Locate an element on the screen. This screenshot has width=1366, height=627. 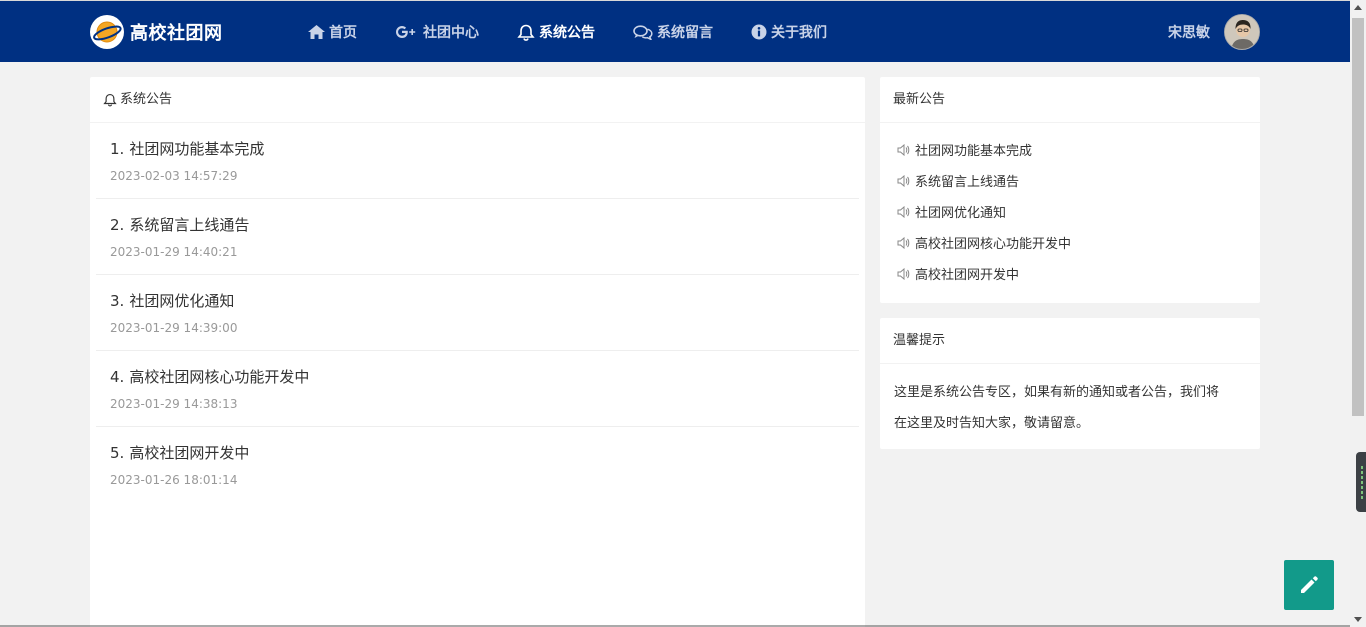
tips-panel-header: 温馨提示 is located at coordinates (1070, 341).